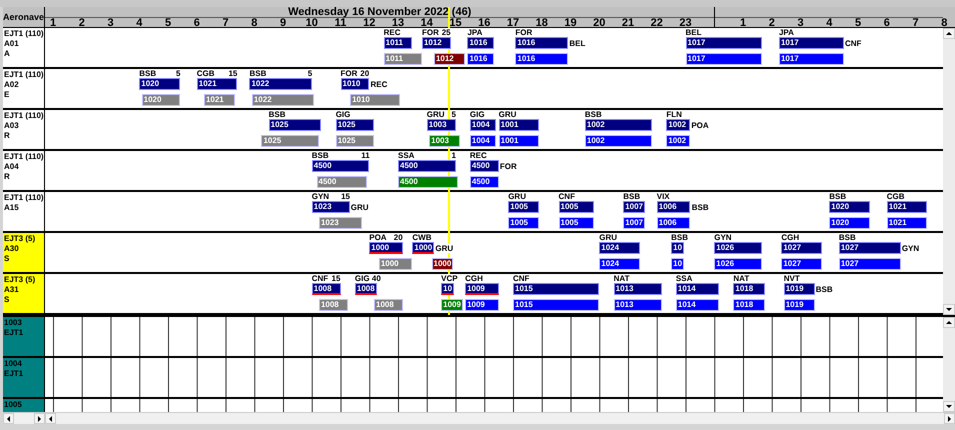  What do you see at coordinates (477, 114) in the screenshot?
I see `airport-code: GIG` at bounding box center [477, 114].